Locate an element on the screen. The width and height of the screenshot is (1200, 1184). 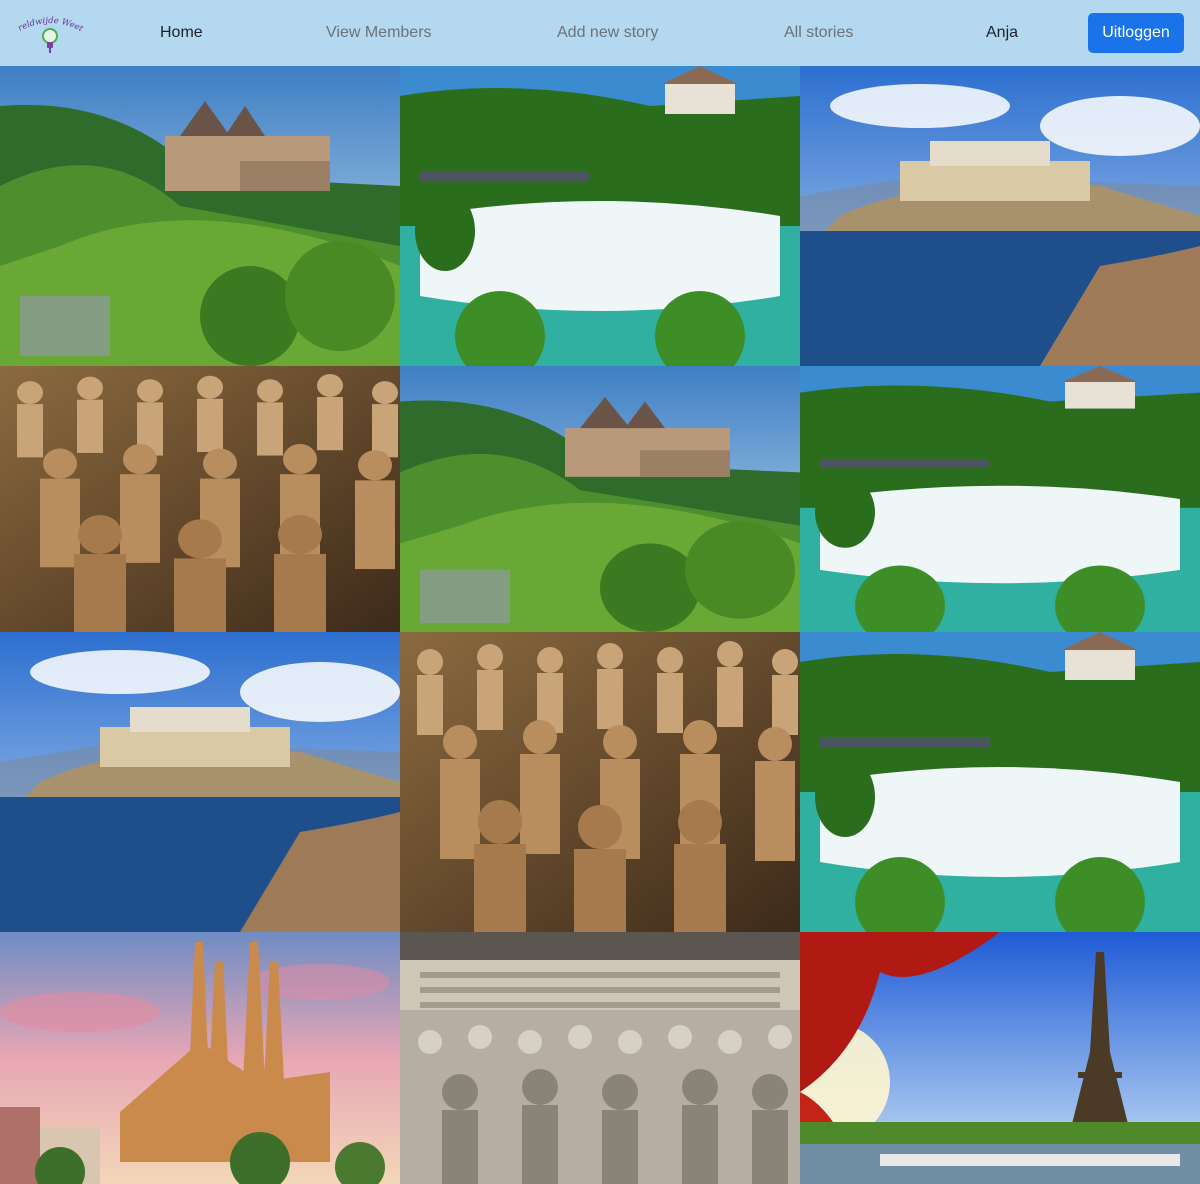
terracotta-army-hall-photo-icon is located at coordinates (600, 1058).